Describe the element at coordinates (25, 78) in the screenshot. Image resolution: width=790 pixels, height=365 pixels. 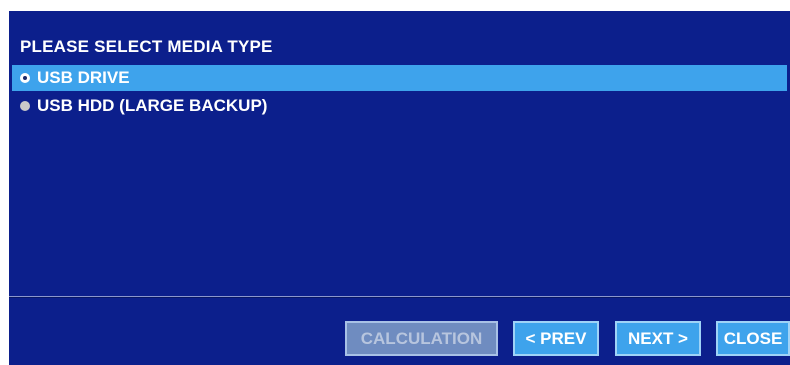
I see `radio-selected-icon` at that location.